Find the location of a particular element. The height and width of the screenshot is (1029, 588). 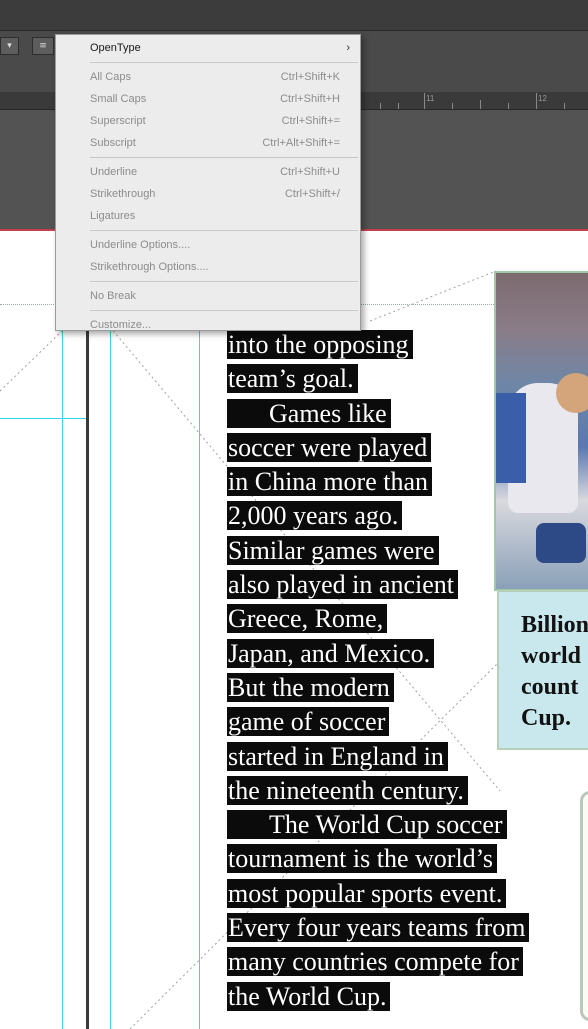

selected-text: in China more than is located at coordinates (330, 482).